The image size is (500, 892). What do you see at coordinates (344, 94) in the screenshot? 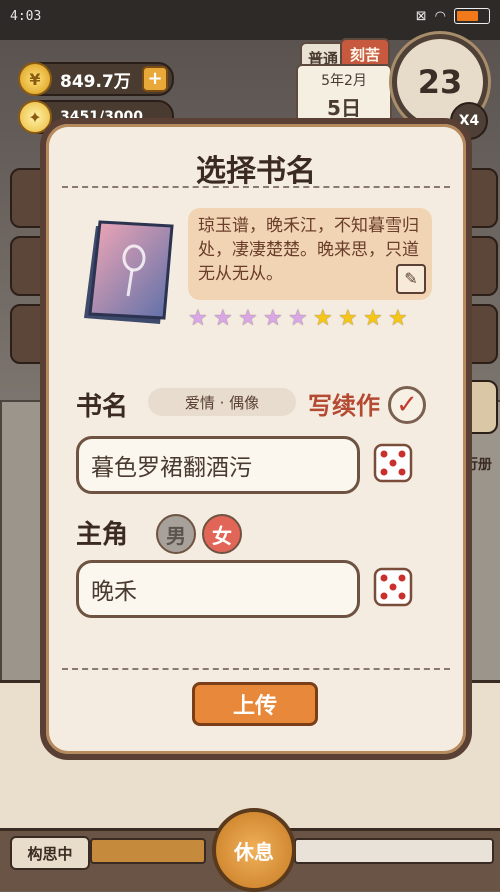
I see `calendar: 5年2月 5日` at bounding box center [344, 94].